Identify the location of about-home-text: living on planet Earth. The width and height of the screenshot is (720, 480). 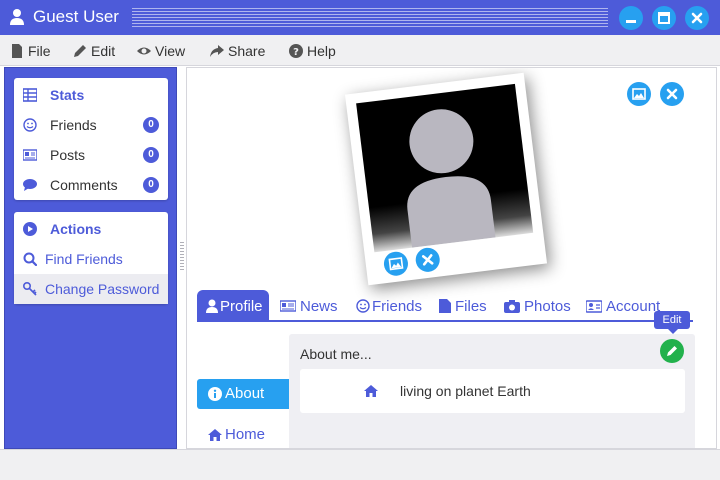
(465, 391).